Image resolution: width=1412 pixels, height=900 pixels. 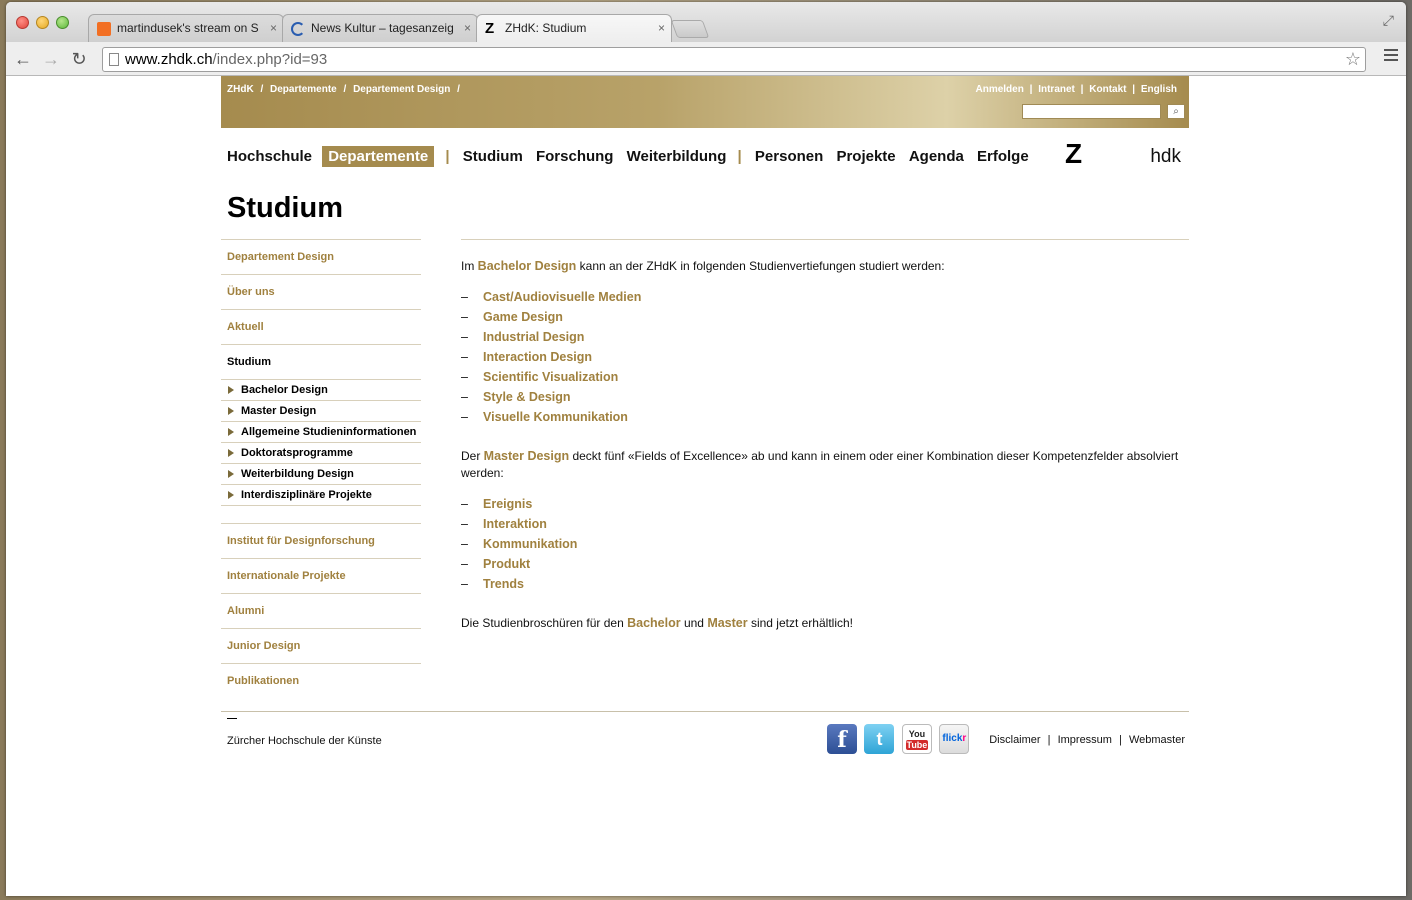 I want to click on breadcrumb-departemente: Departemente, so click(x=303, y=89).